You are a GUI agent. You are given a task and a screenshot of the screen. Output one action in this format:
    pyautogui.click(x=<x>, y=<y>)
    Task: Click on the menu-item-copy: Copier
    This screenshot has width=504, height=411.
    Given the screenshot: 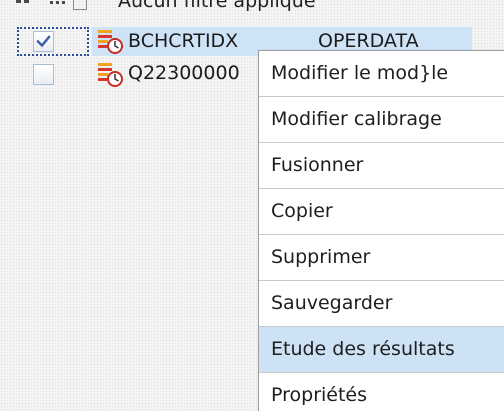 What is the action you would take?
    pyautogui.click(x=381, y=212)
    